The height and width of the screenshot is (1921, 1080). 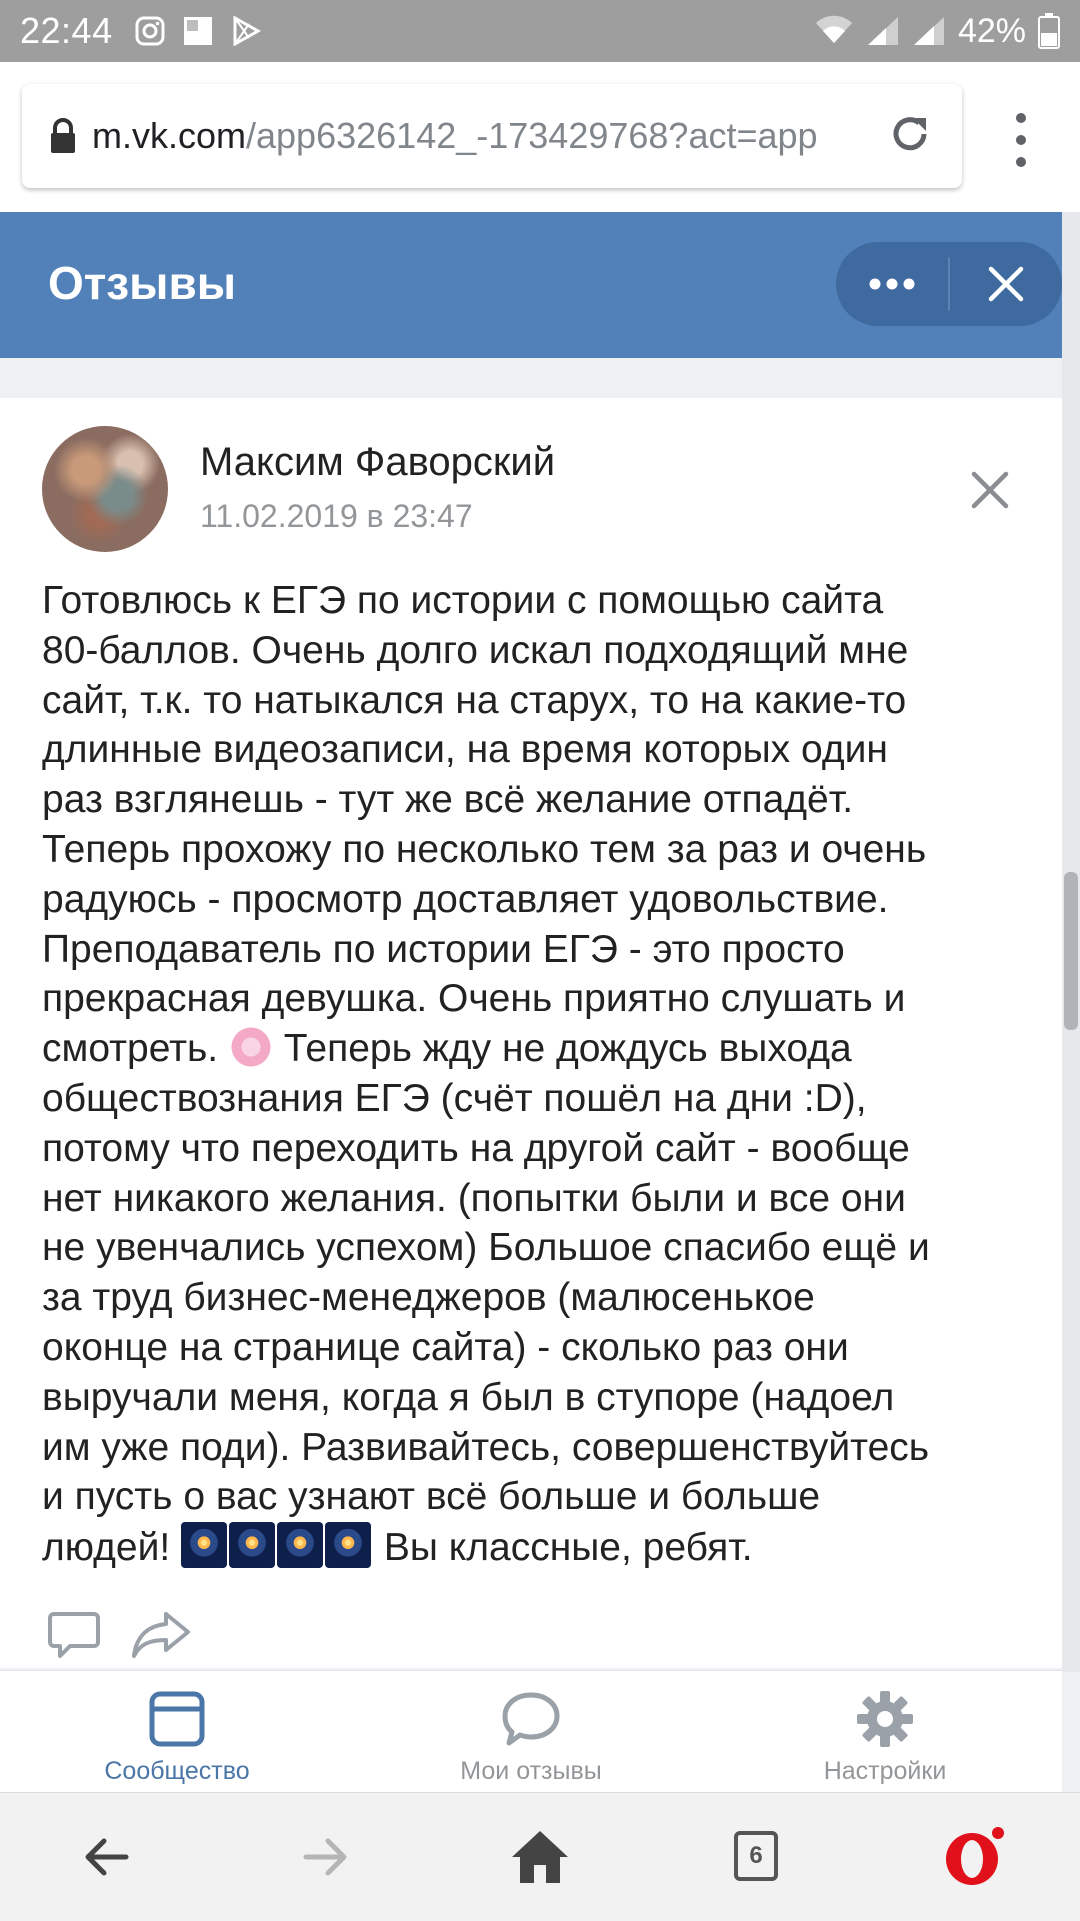 I want to click on avatar, so click(x=105, y=489).